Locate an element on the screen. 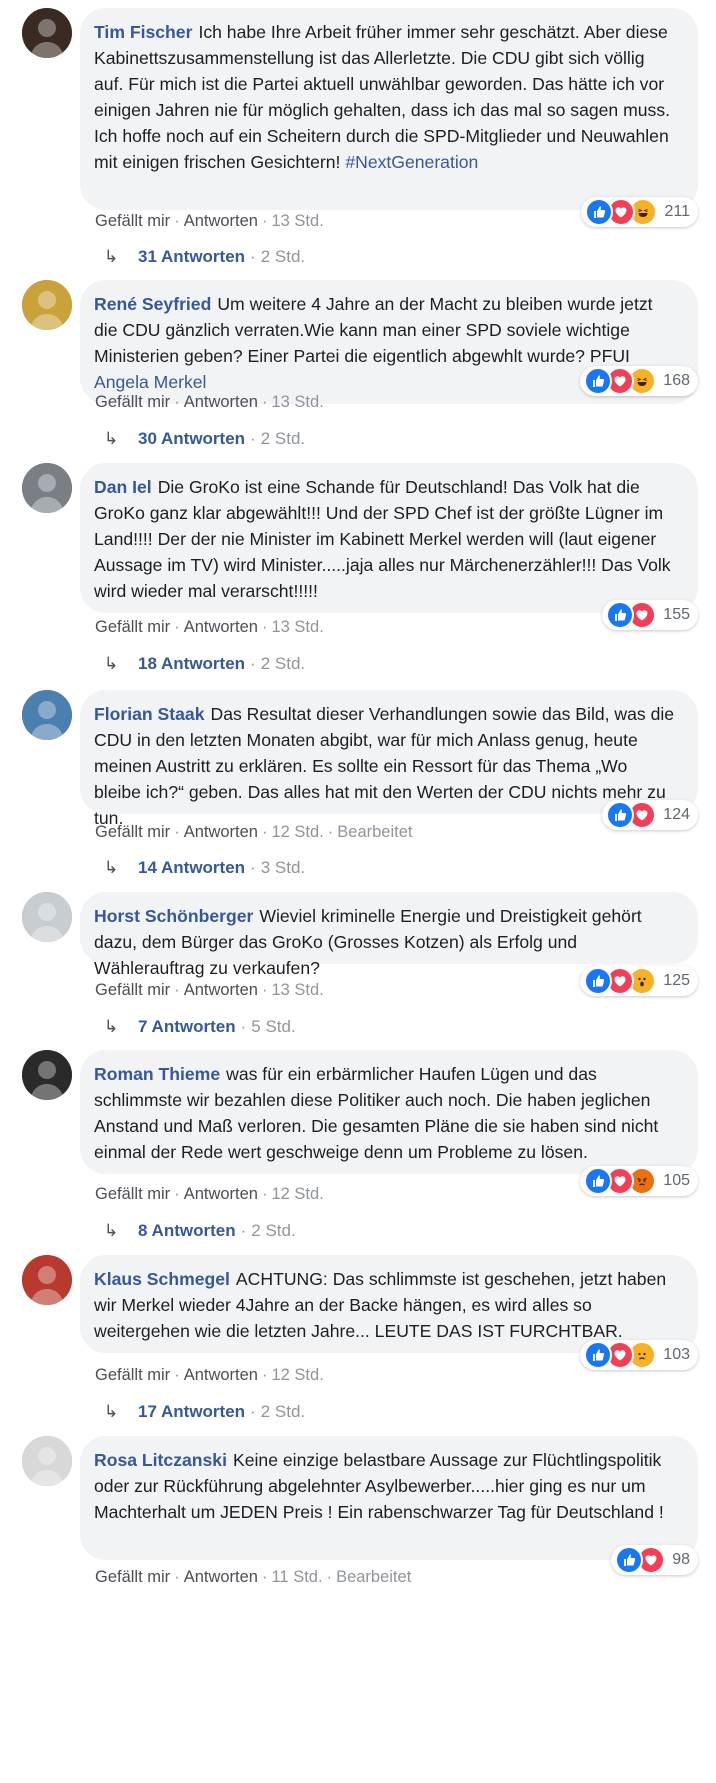  comment-author: Horst Schönberger is located at coordinates (173, 916).